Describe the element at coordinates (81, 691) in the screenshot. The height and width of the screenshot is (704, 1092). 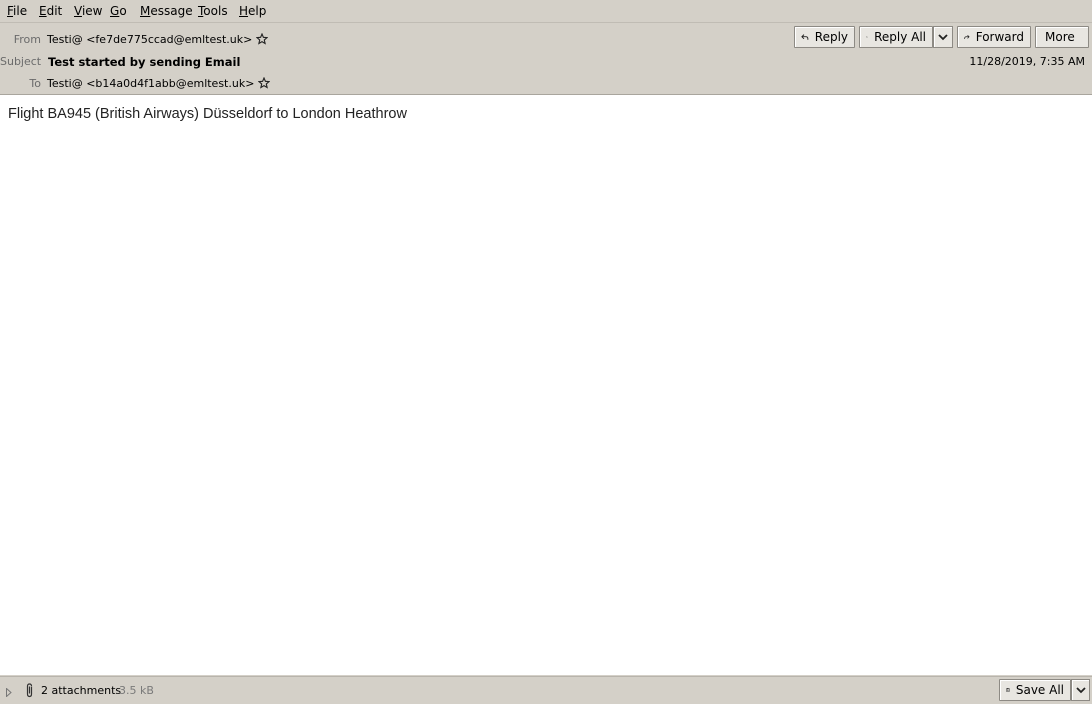
I see `attachment-count: 2 attachments` at that location.